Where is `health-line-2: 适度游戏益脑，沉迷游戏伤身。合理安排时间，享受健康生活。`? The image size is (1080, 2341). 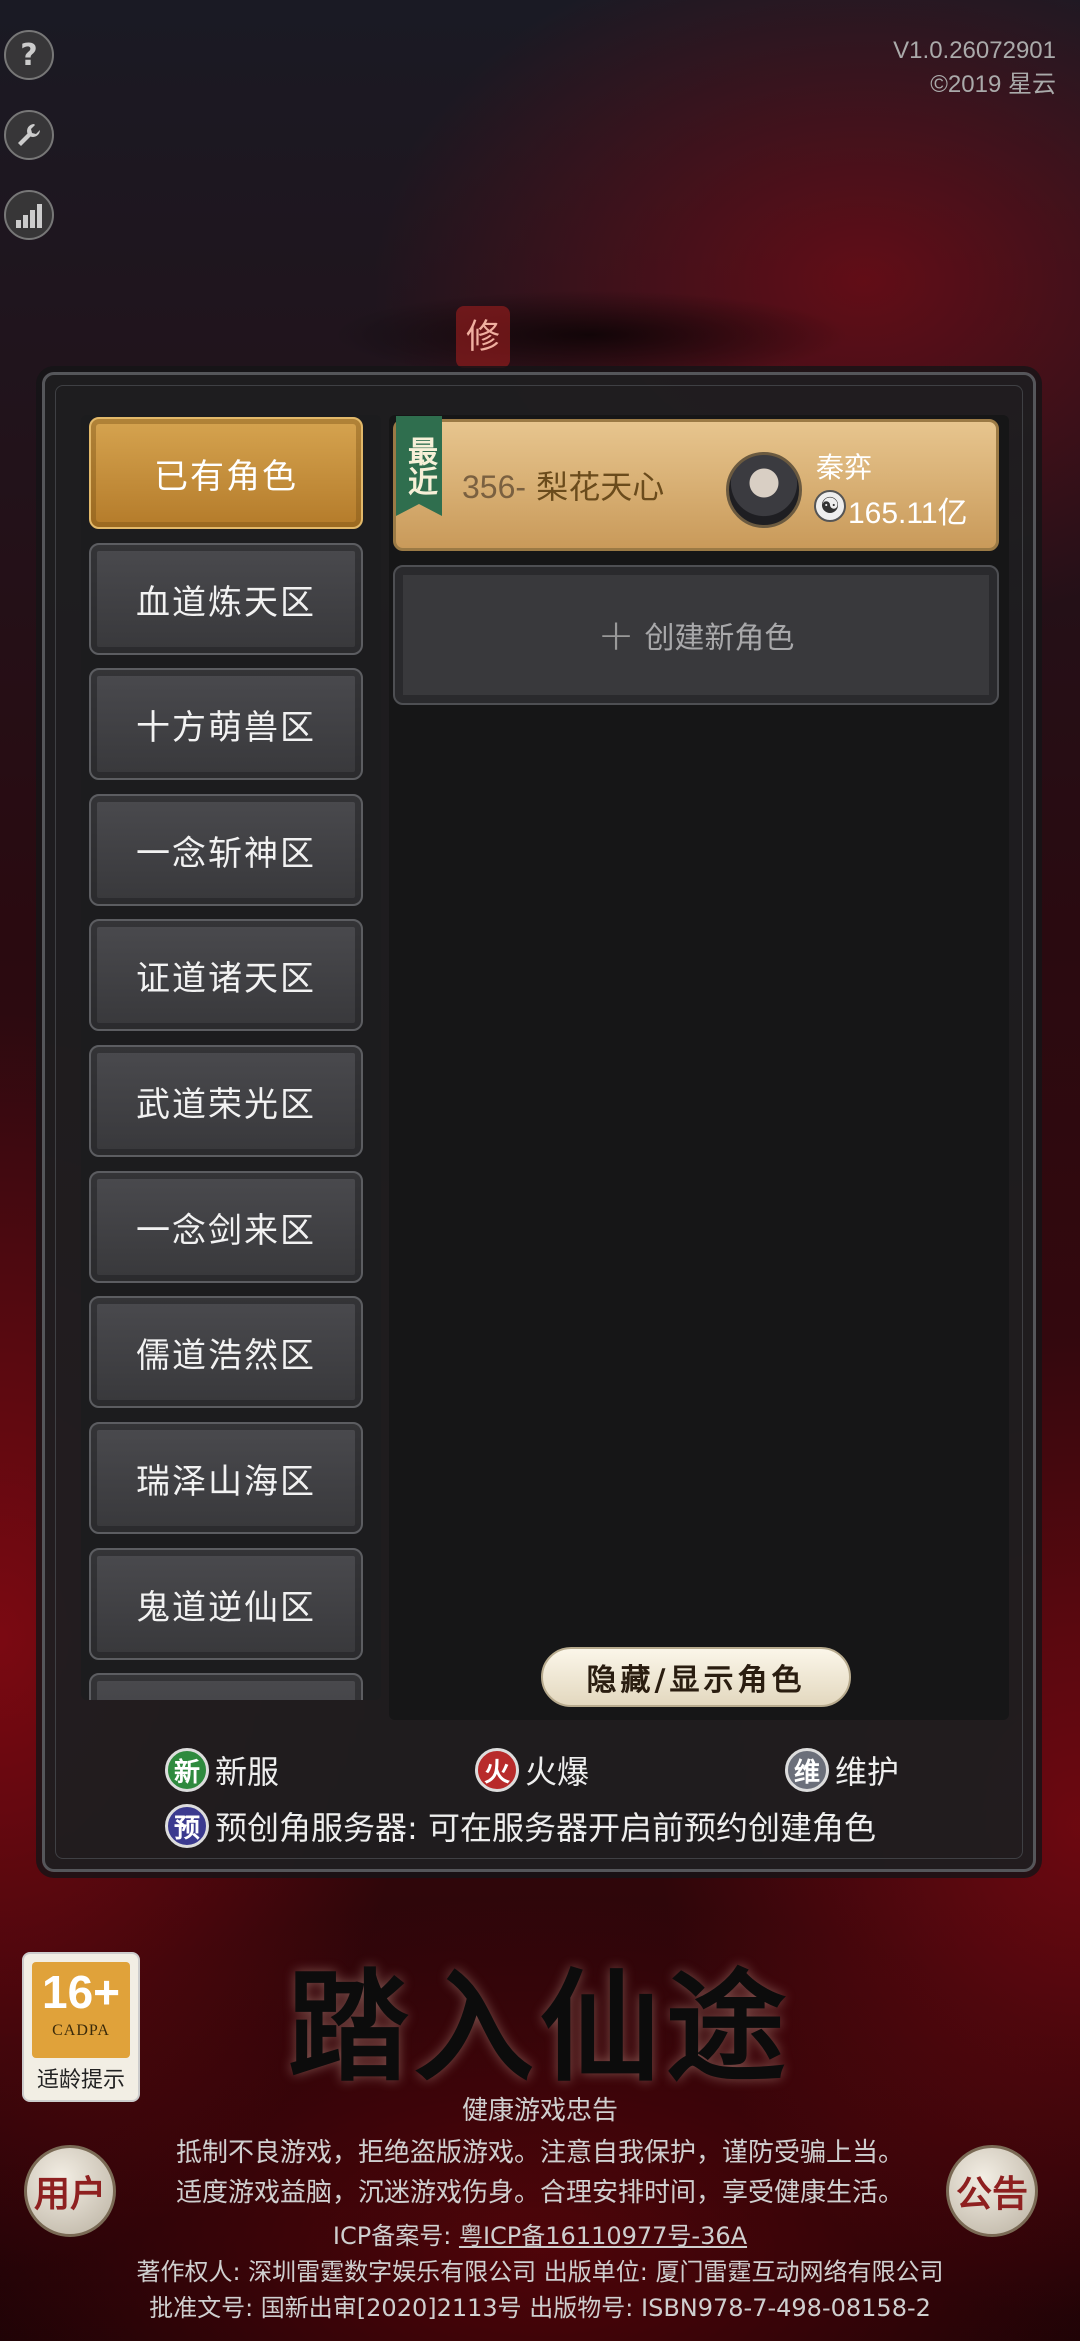
health-line-2: 适度游戏益脑，沉迷游戏伤身。合理安排时间，享受健康生活。 is located at coordinates (539, 2193).